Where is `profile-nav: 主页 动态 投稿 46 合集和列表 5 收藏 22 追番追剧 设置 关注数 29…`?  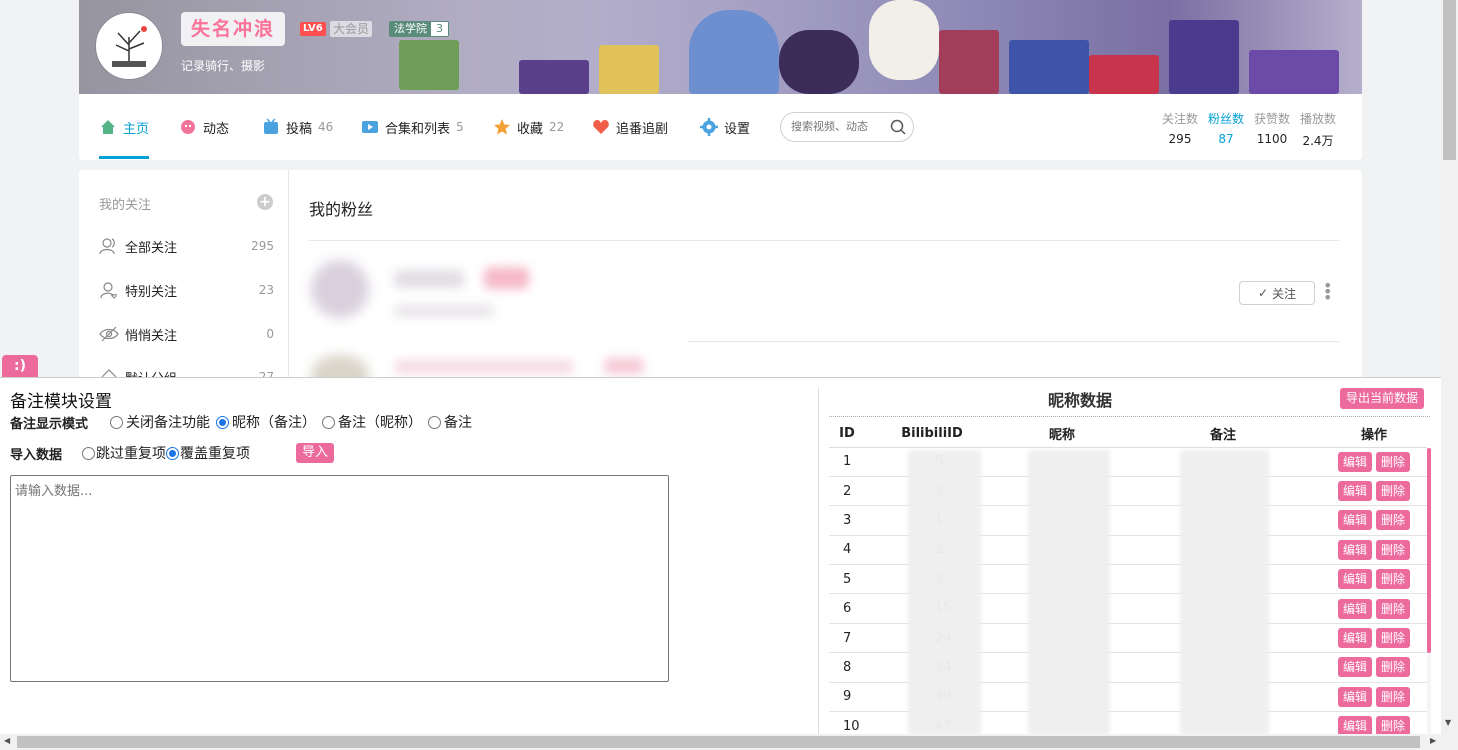 profile-nav: 主页 动态 投稿 46 合集和列表 5 收藏 22 追番追剧 设置 关注数 29… is located at coordinates (720, 127).